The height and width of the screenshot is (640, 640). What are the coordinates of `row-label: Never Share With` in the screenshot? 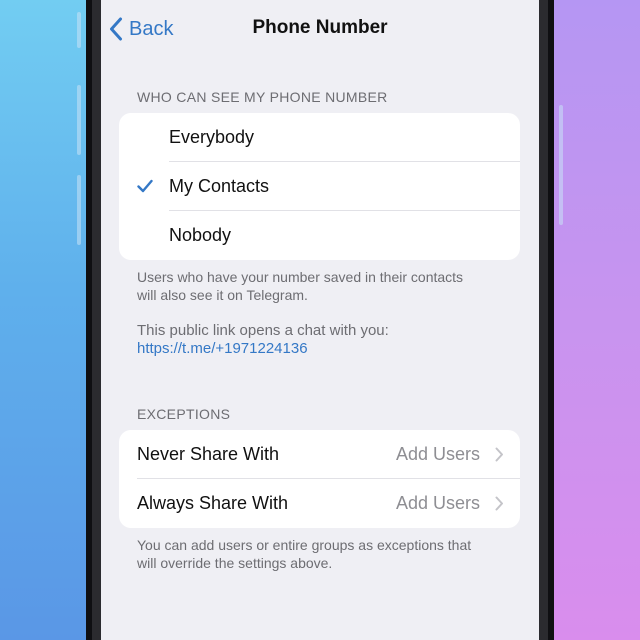 It's located at (208, 454).